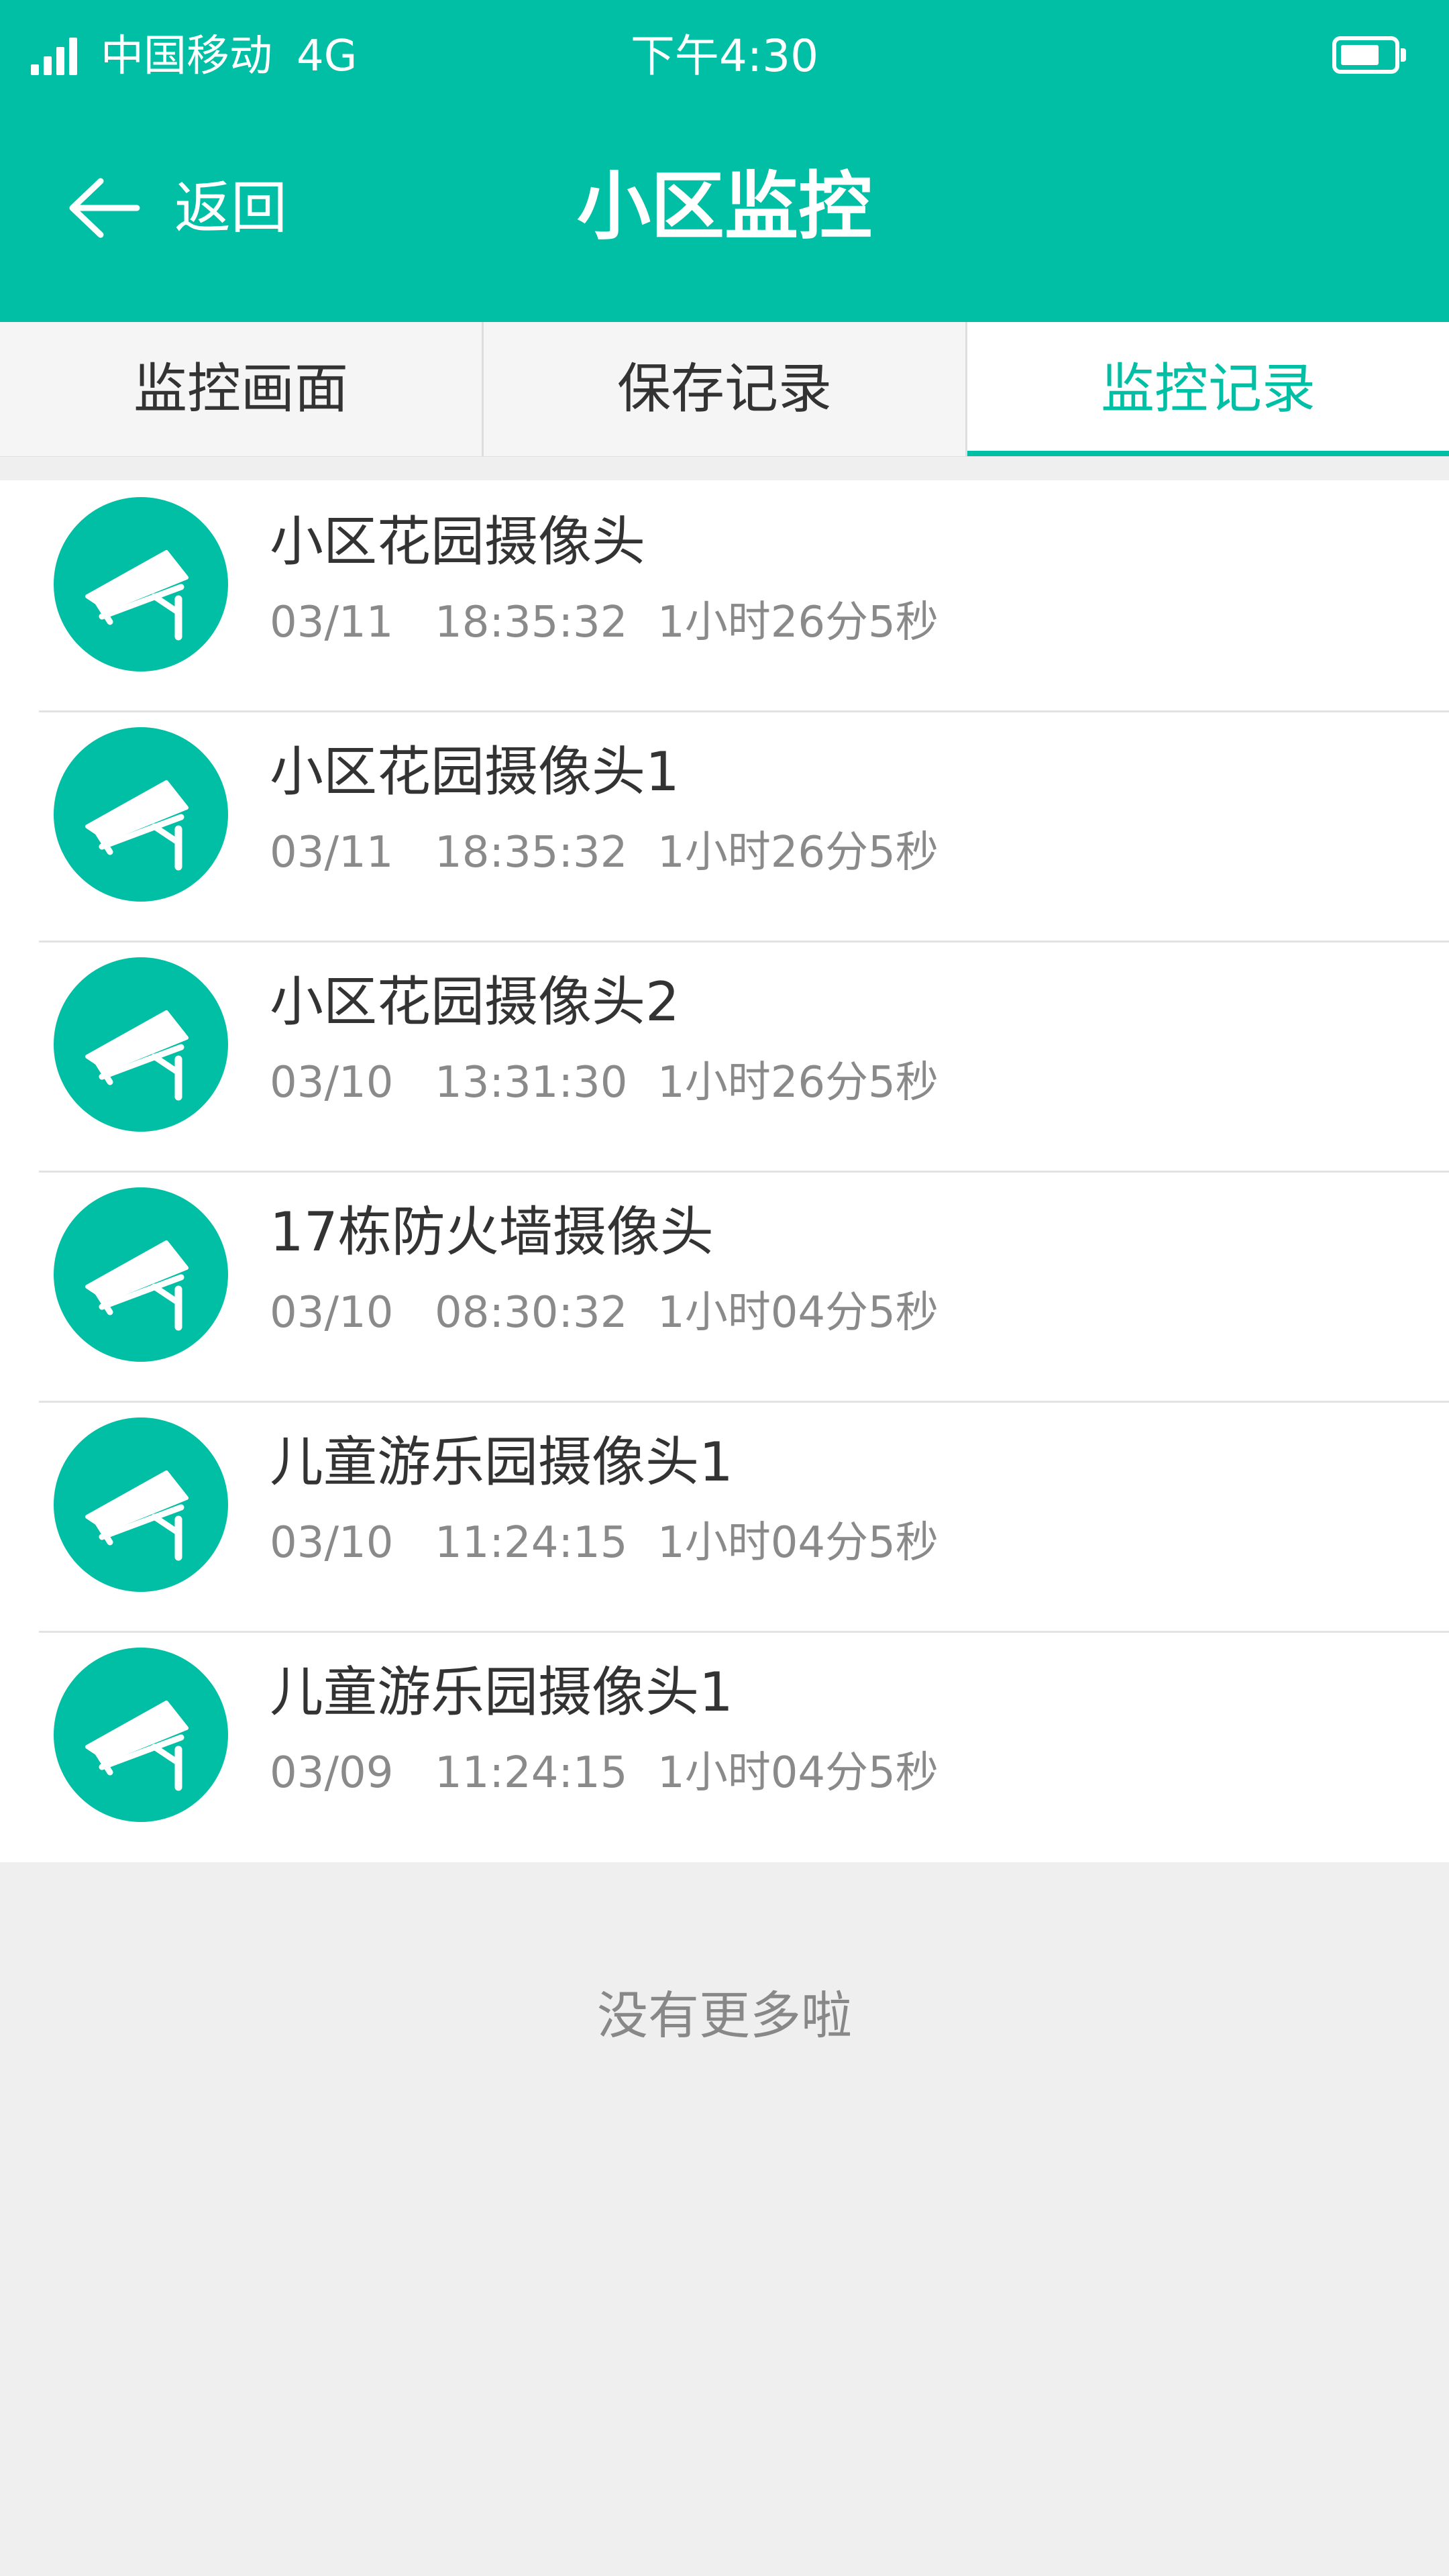  What do you see at coordinates (724, 825) in the screenshot?
I see `list-item: 小区花园摄像头1 03/11 18:35:32 1小时26分5秒` at bounding box center [724, 825].